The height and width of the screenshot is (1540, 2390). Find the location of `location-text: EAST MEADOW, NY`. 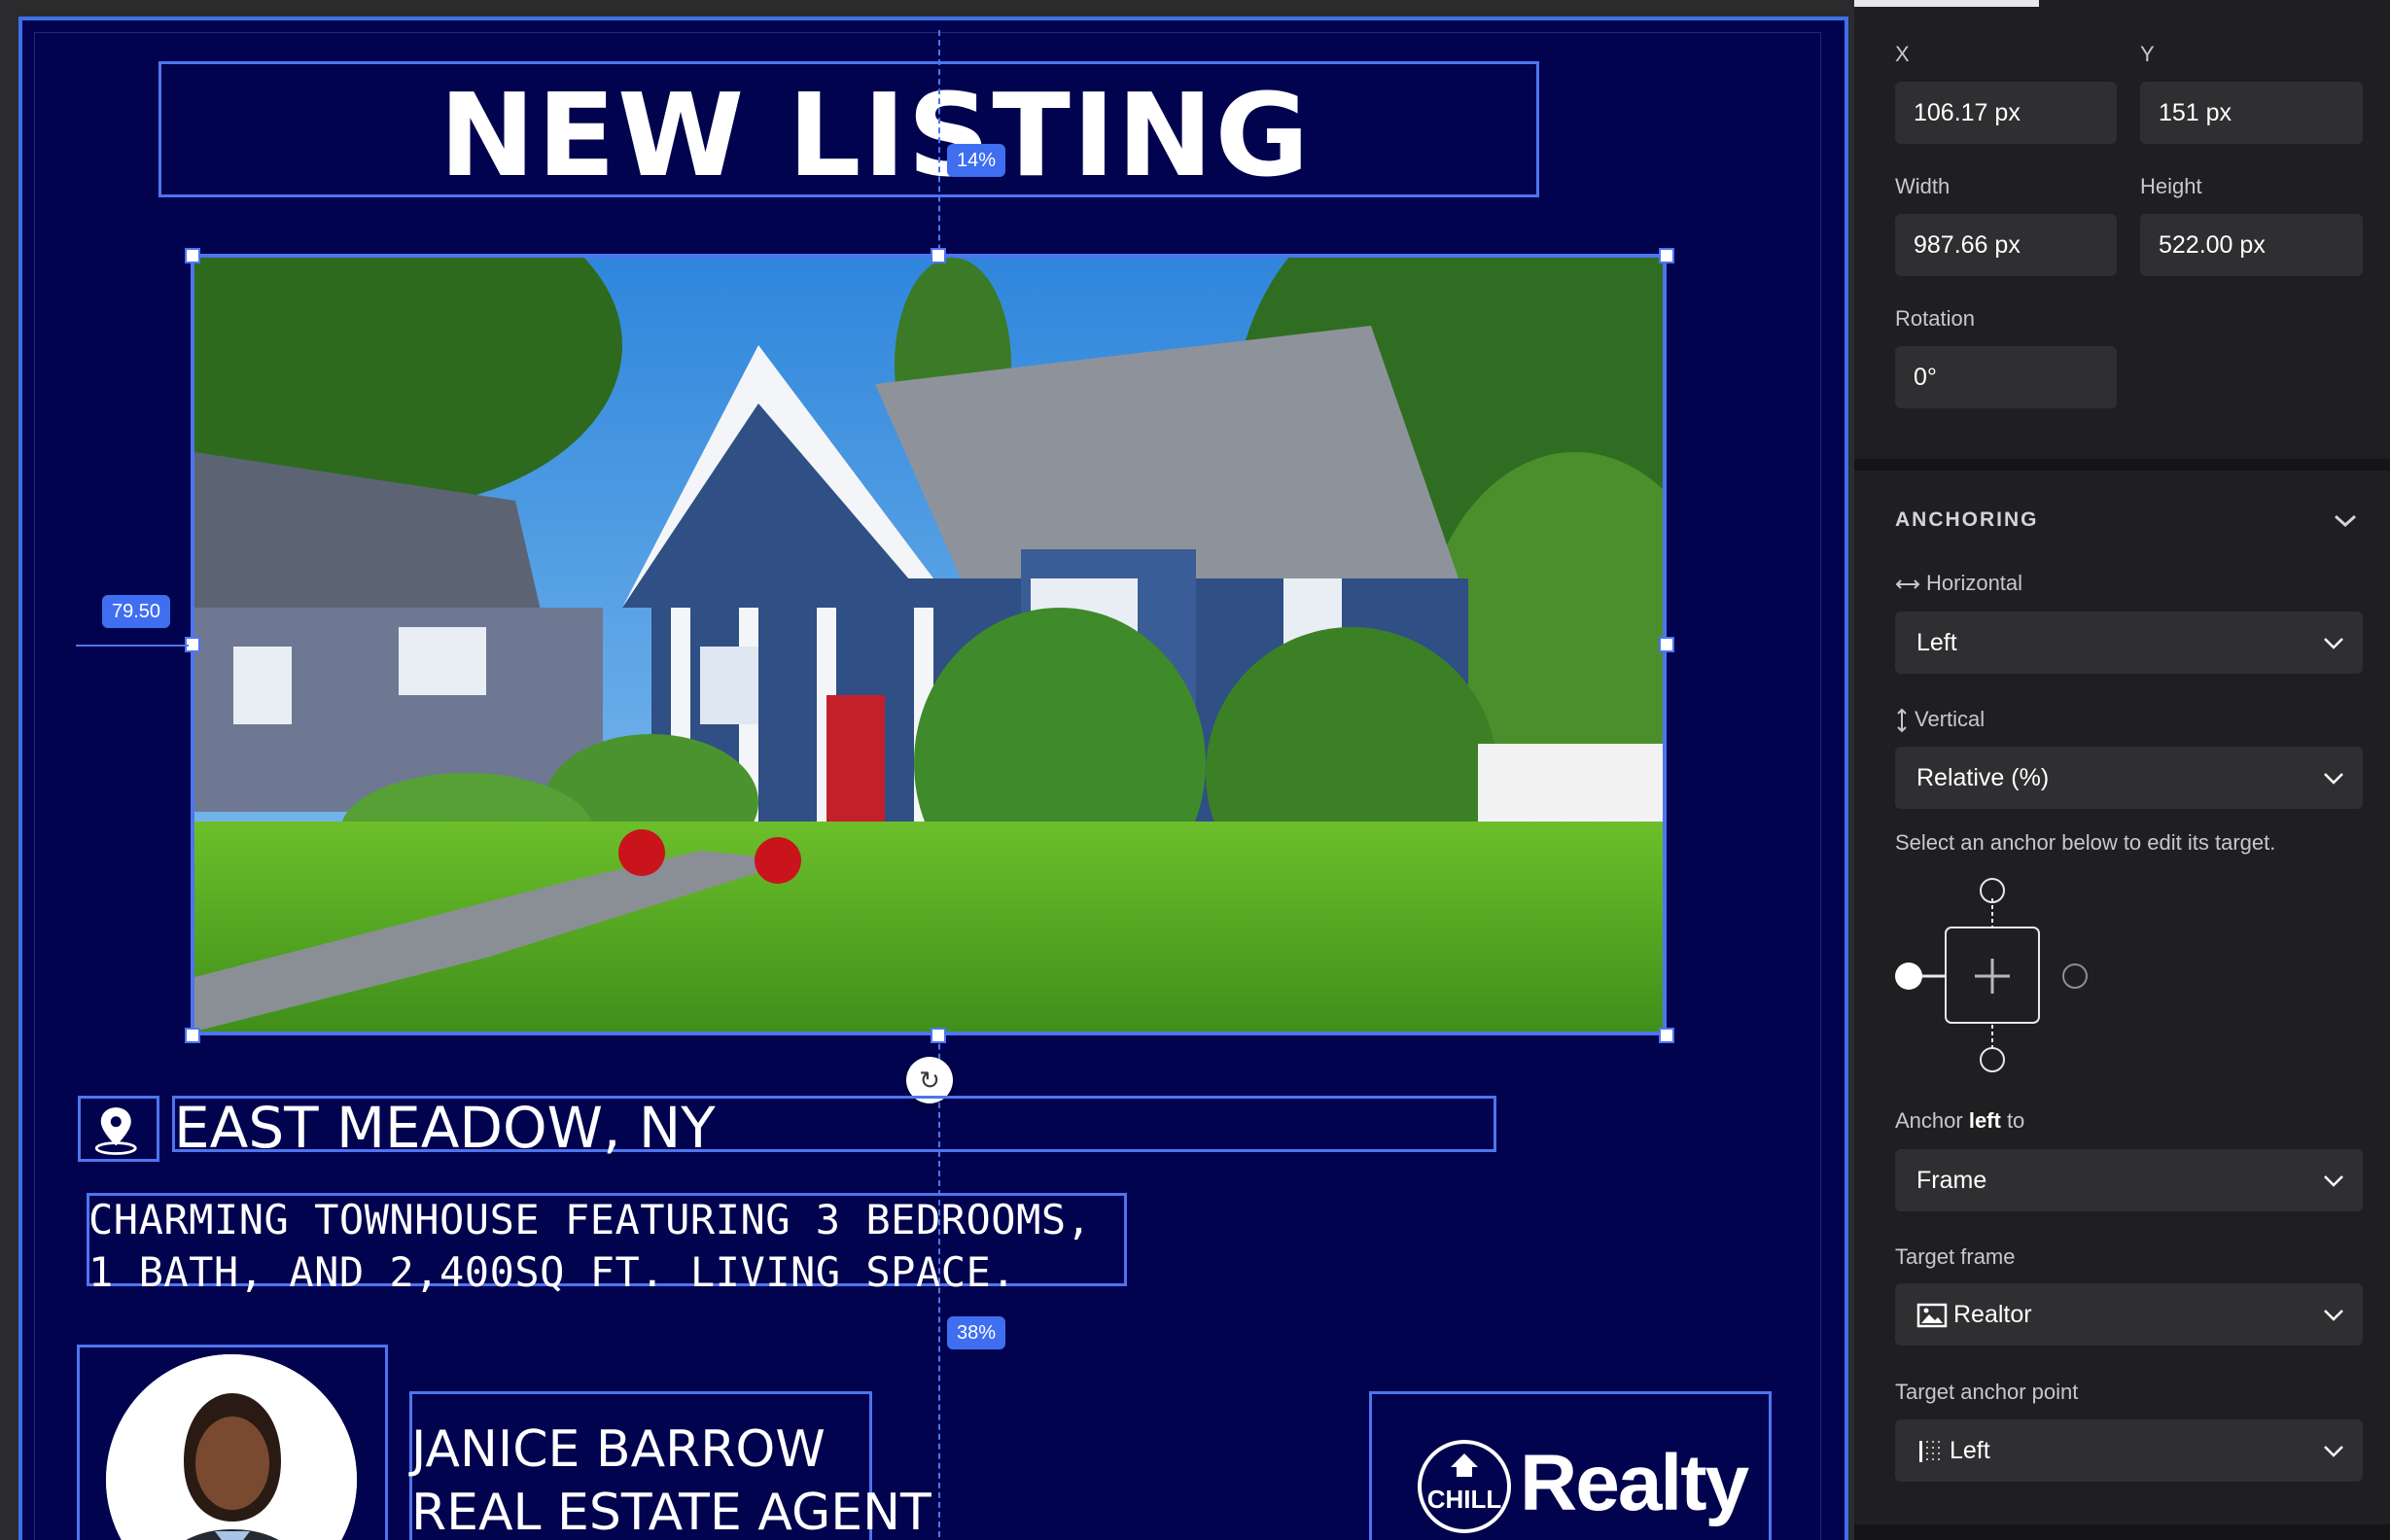

location-text: EAST MEADOW, NY is located at coordinates (445, 1128).